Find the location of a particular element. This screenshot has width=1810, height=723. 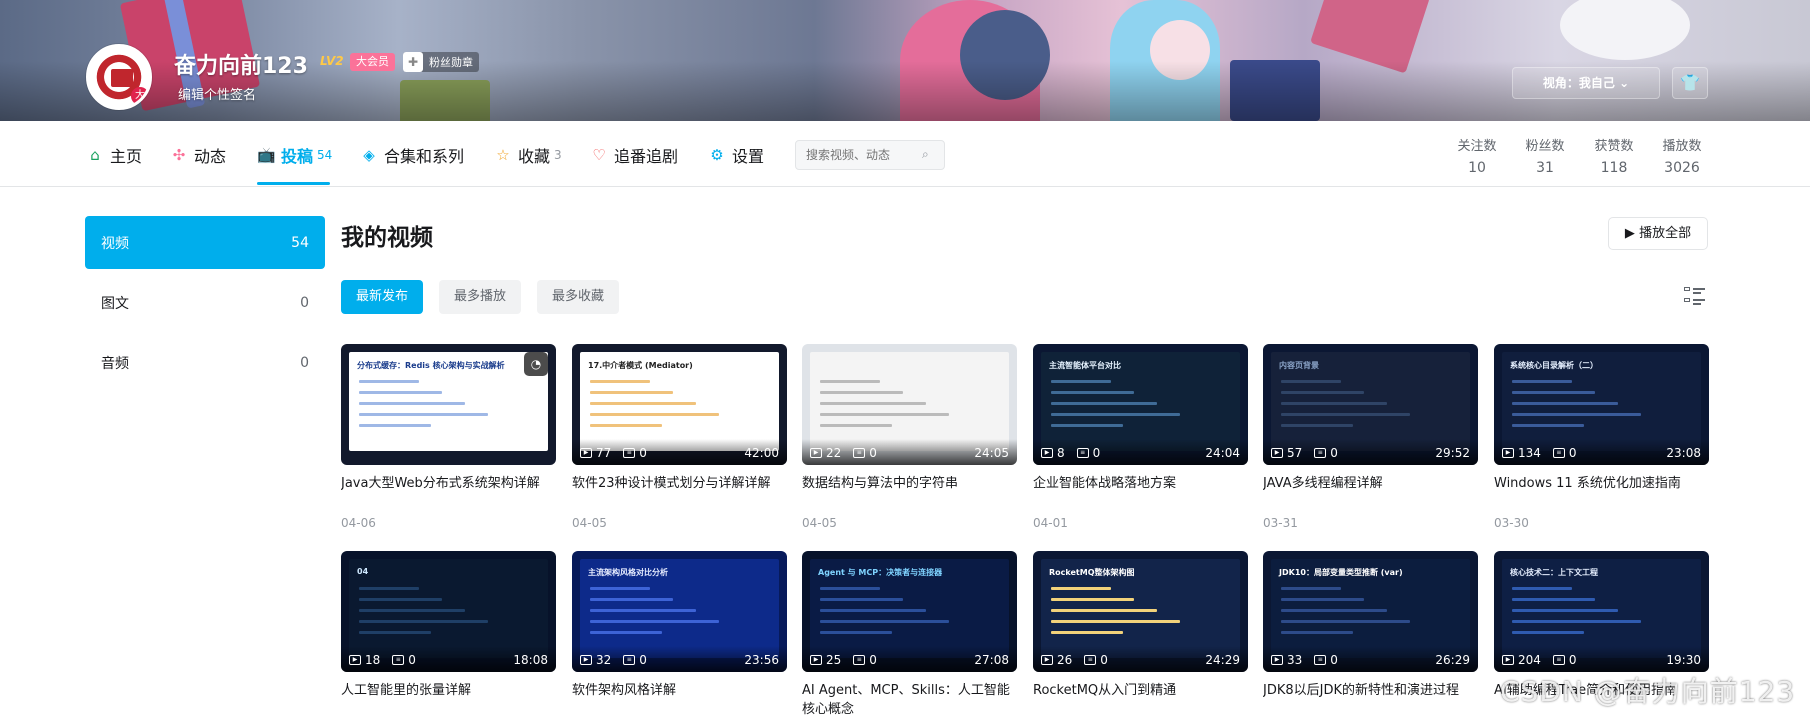

tab-collections: ◈ 合集和系列 is located at coordinates (412, 155).